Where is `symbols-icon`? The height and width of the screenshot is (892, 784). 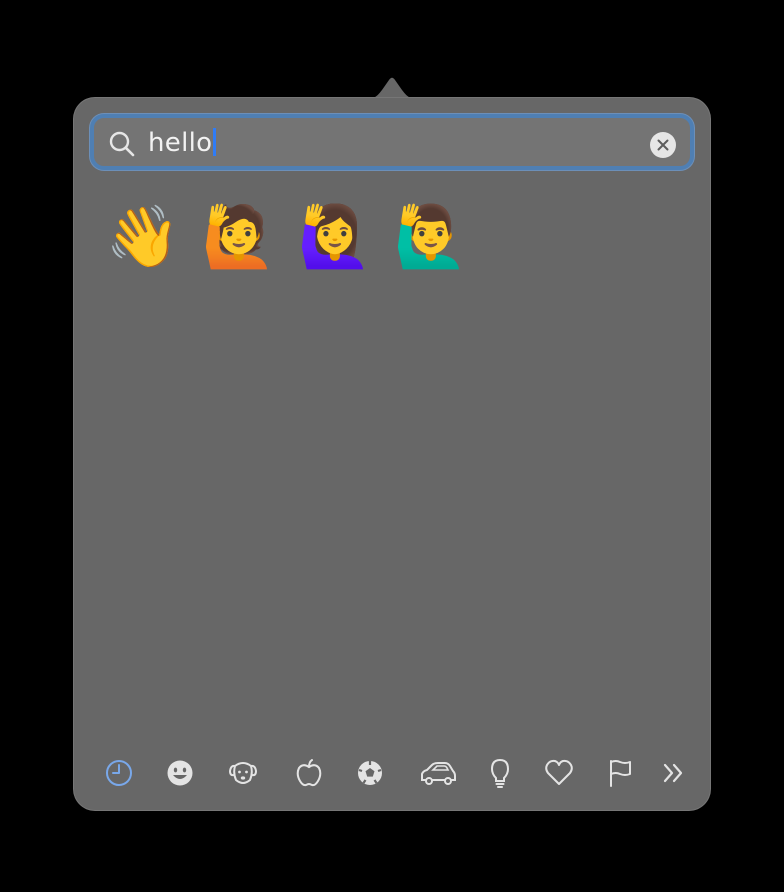 symbols-icon is located at coordinates (559, 773).